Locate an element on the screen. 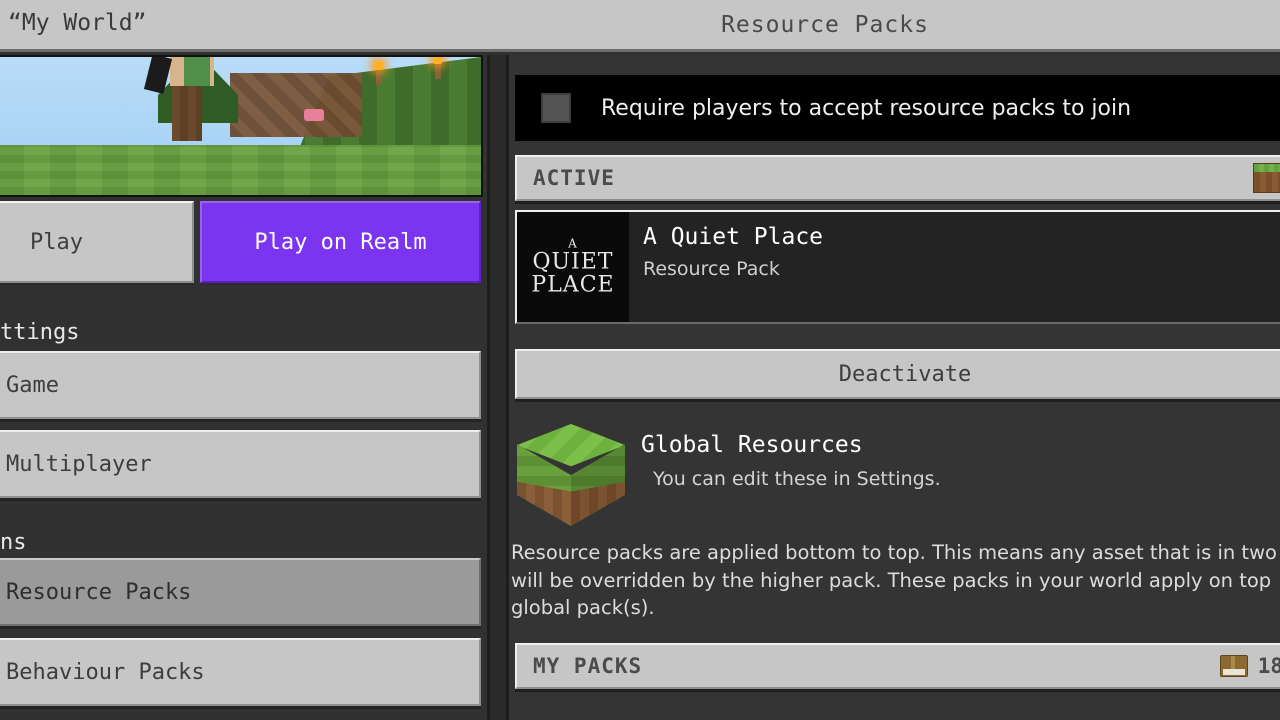 This screenshot has width=1280, height=720. thumb-line-2: QUIET is located at coordinates (573, 262).